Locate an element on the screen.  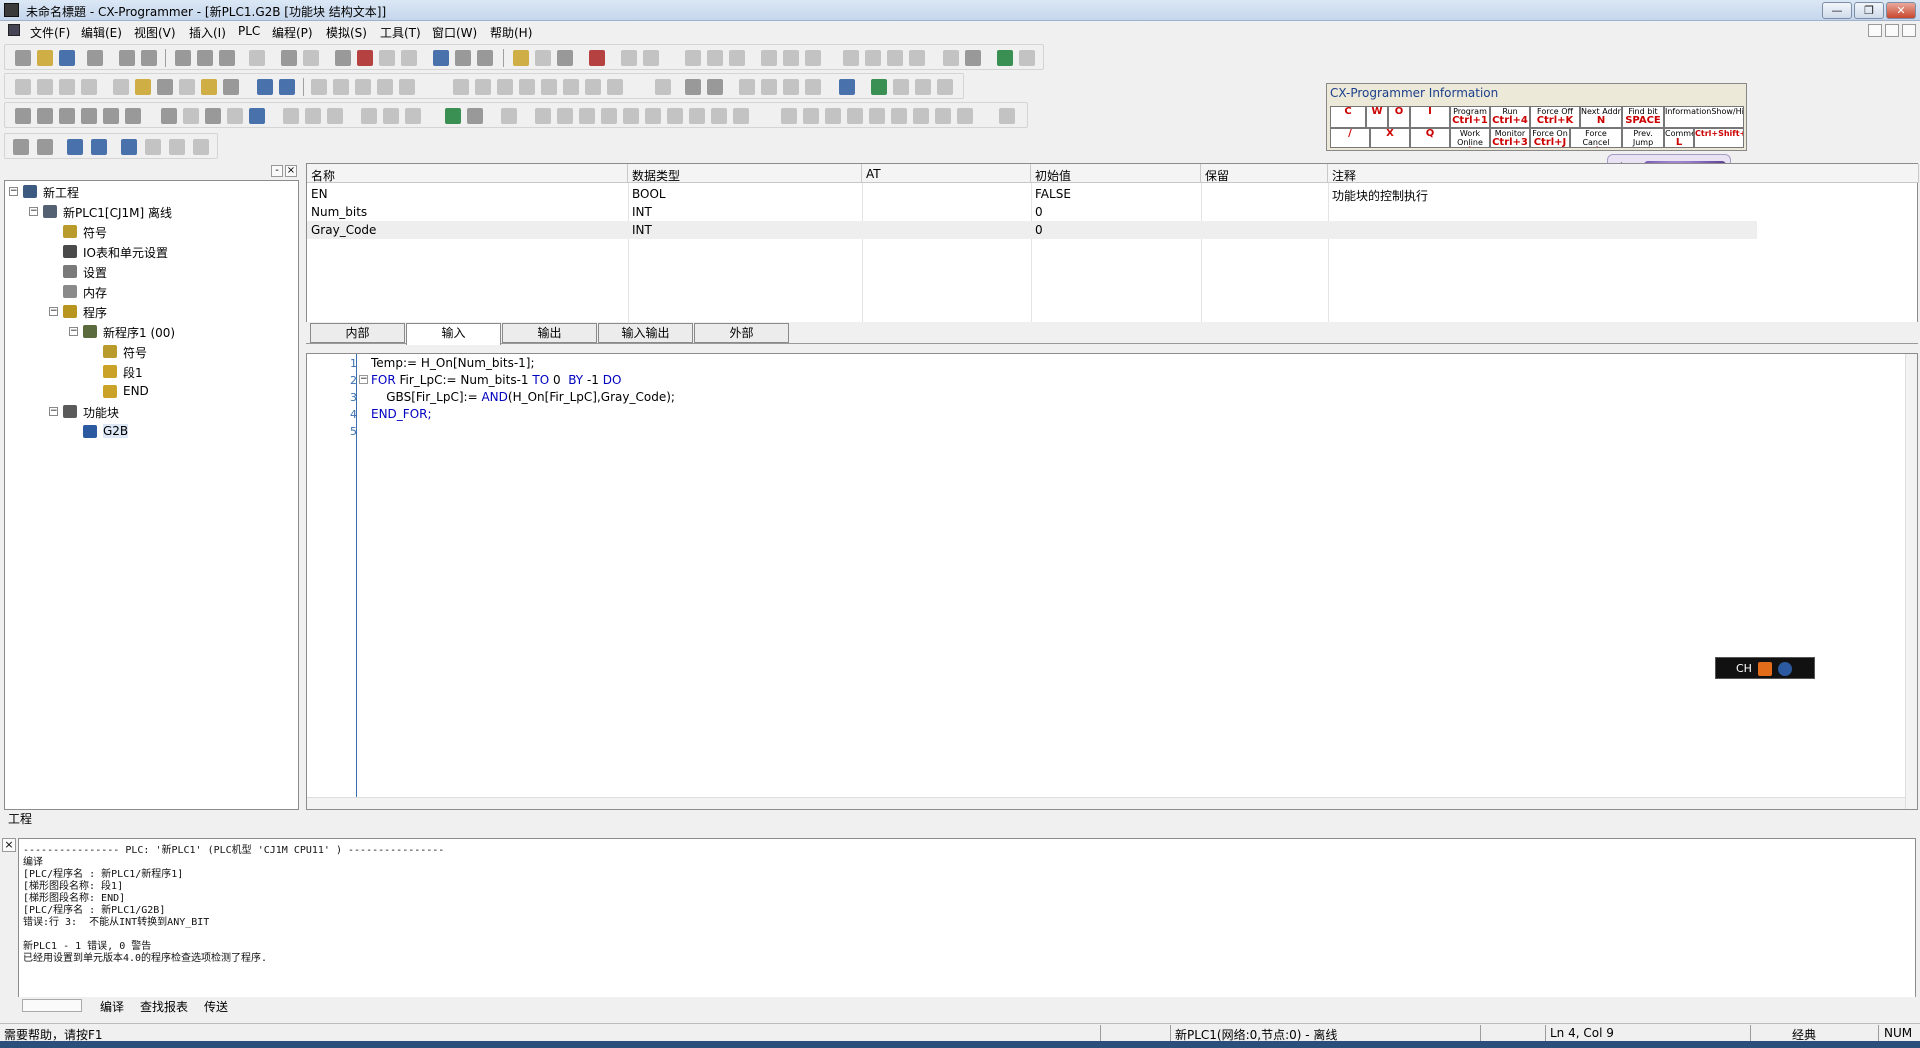
tab-in-out: 输入输出 is located at coordinates (645, 333).